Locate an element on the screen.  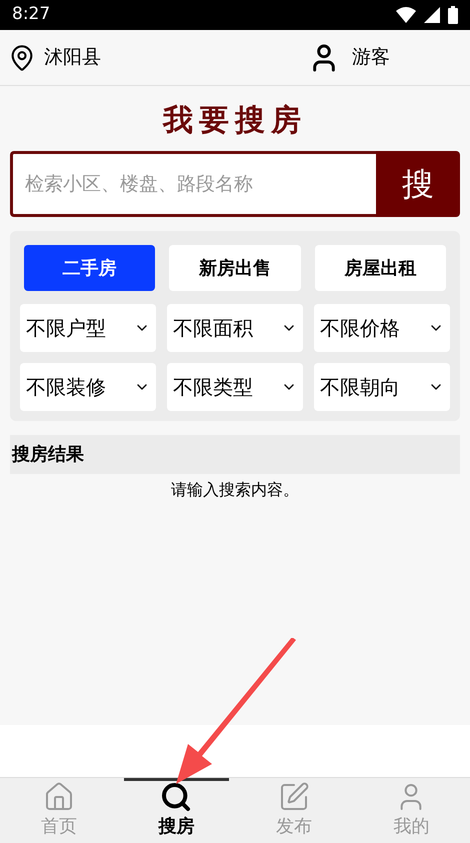
filter-dropdown: 不限装修 is located at coordinates (88, 387).